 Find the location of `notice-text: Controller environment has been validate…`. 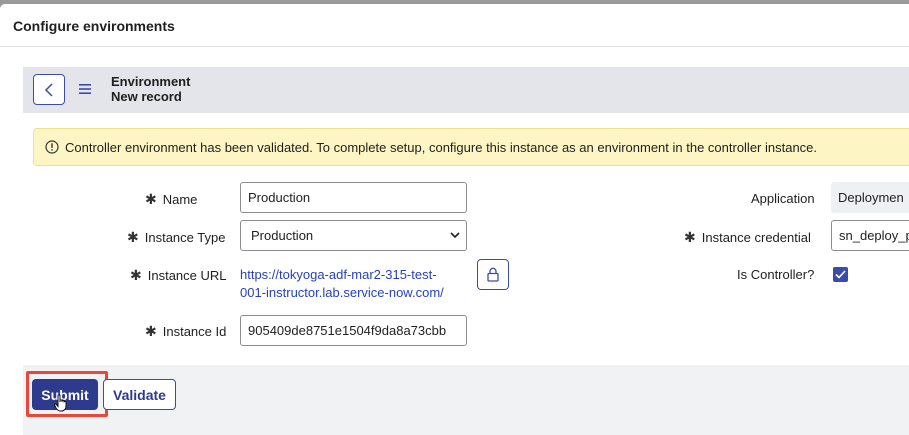

notice-text: Controller environment has been validate… is located at coordinates (441, 147).